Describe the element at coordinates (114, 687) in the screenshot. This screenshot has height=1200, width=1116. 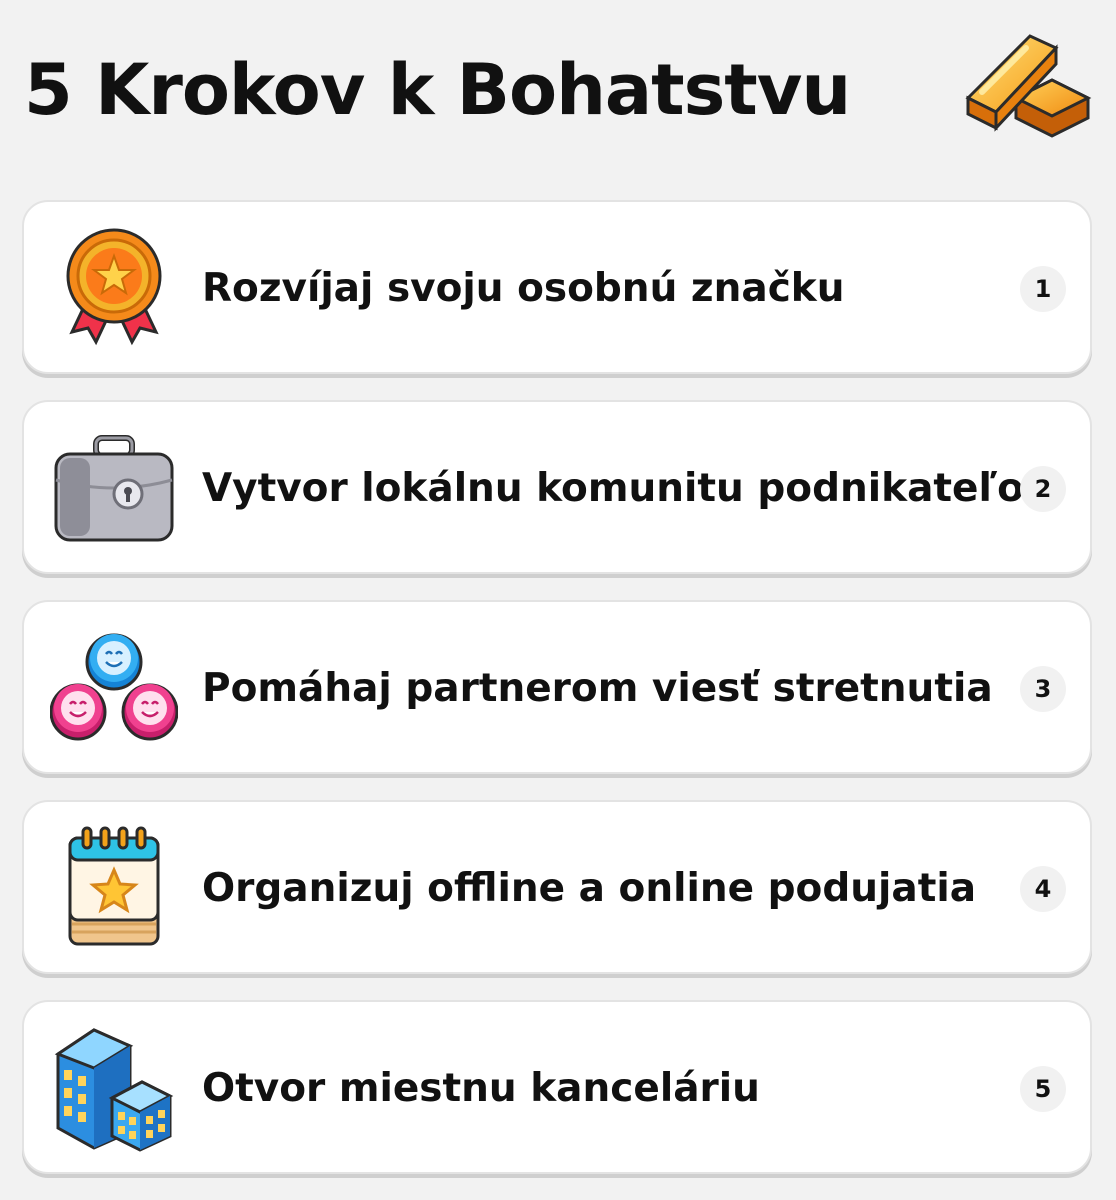
I see `people-group-icon` at that location.